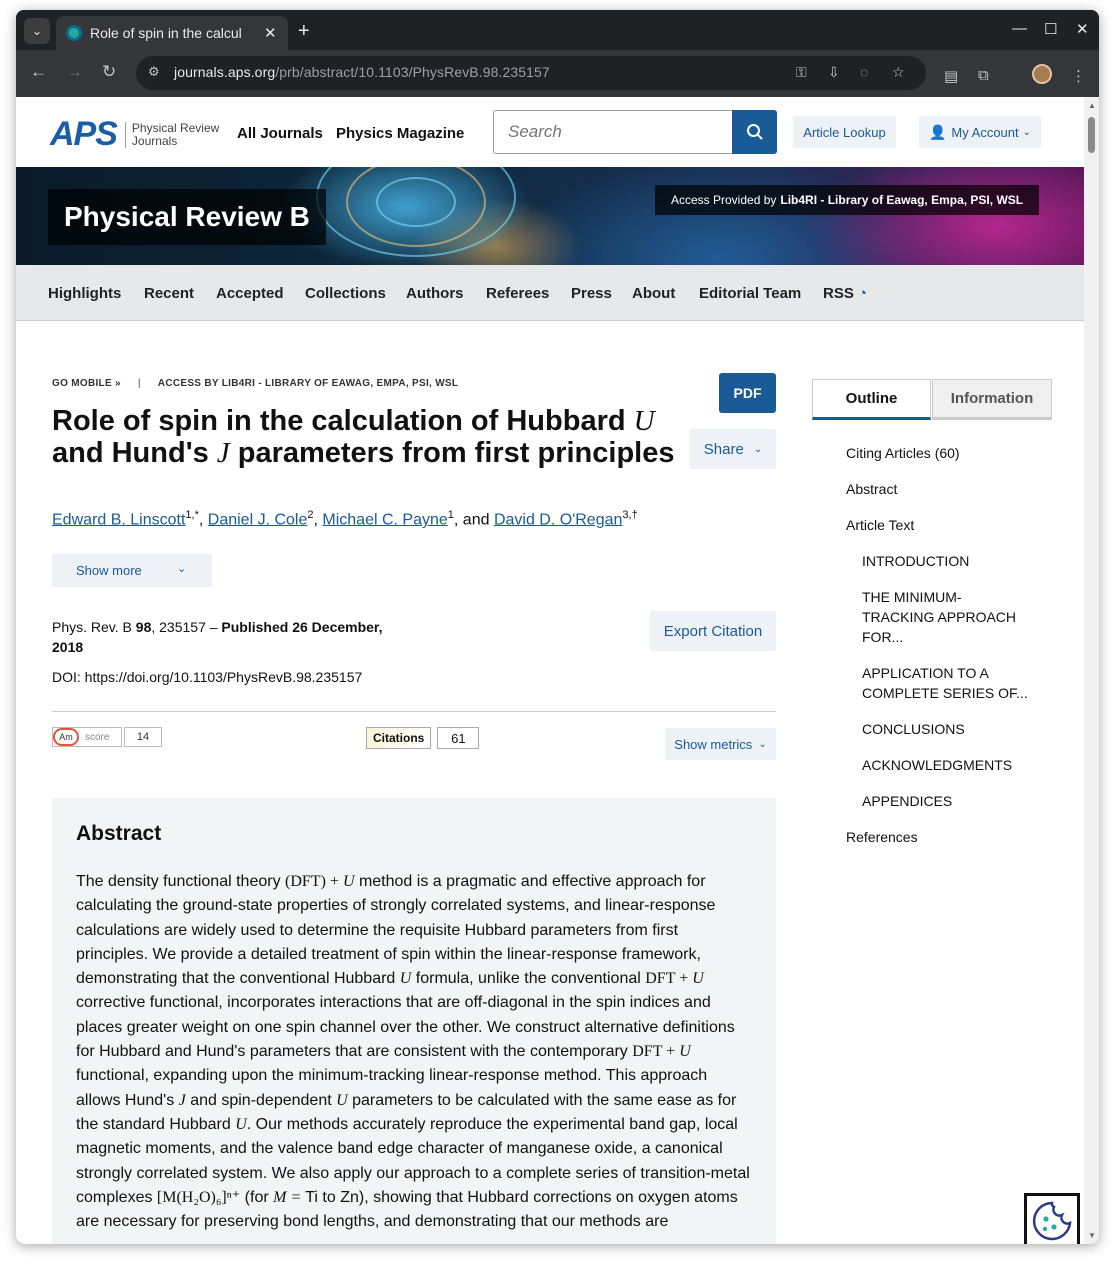  I want to click on search-icon, so click(754, 132).